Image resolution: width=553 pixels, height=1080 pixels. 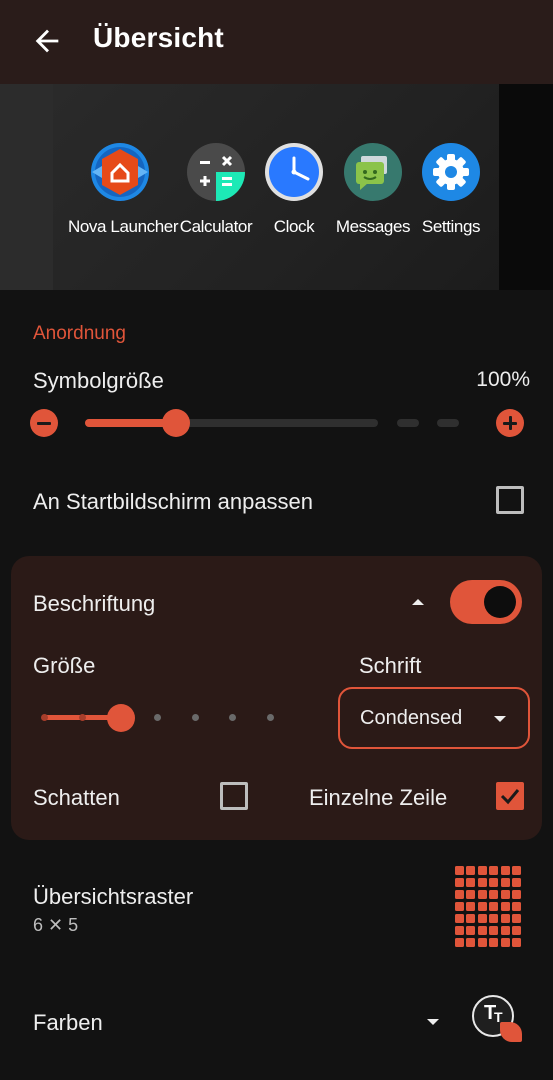 I want to click on wallpaper-right, so click(x=526, y=187).